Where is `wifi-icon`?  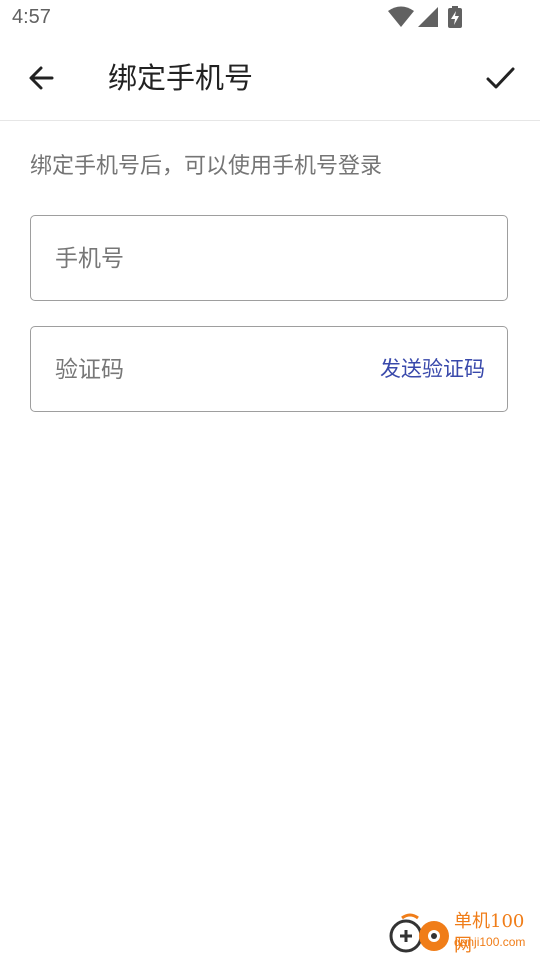
wifi-icon is located at coordinates (401, 16).